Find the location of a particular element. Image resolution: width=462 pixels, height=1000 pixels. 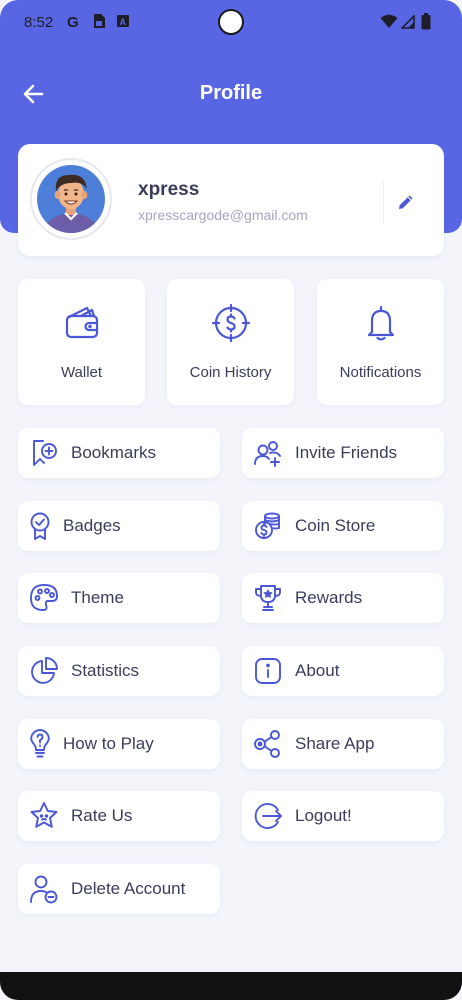

tile-coin-history: Coin History is located at coordinates (230, 342).